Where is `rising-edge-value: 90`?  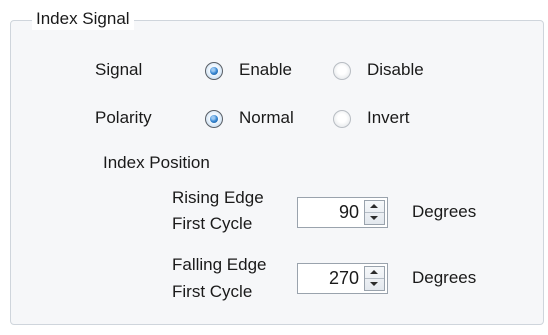 rising-edge-value: 90 is located at coordinates (328, 212).